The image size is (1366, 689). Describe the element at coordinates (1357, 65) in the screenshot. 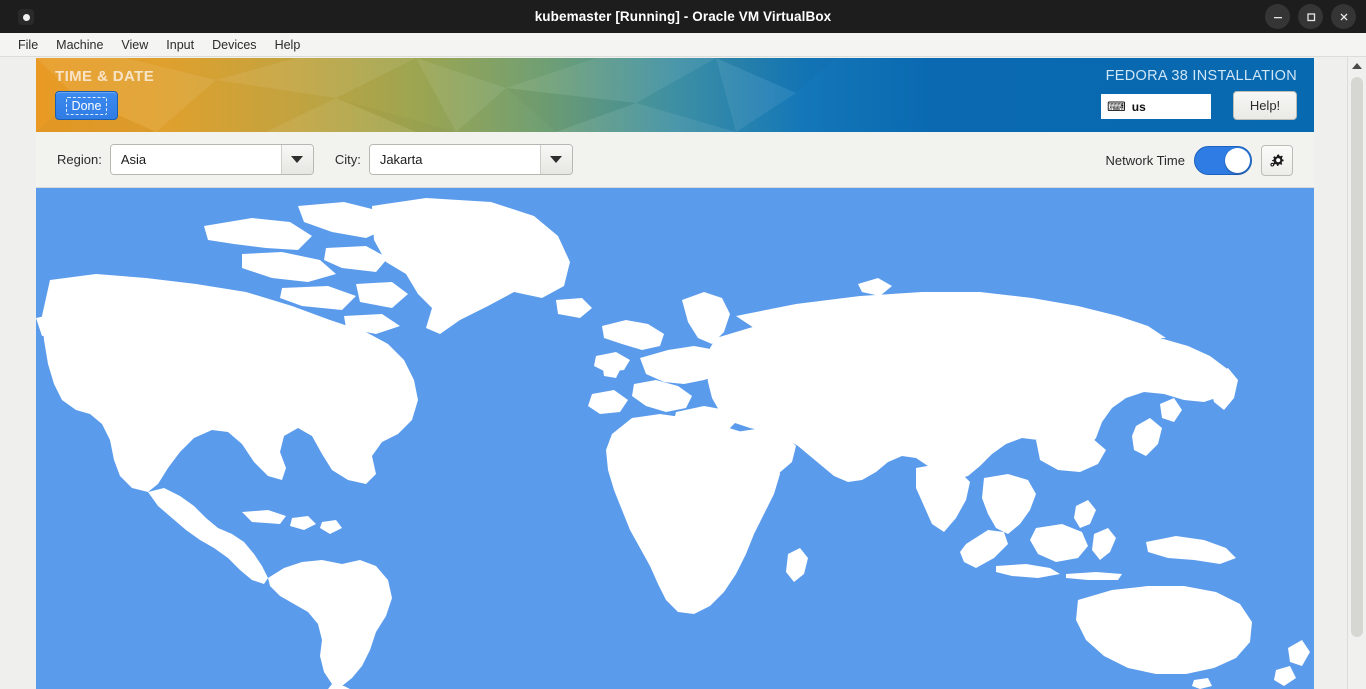

I see `scroll-up-arrow-icon` at that location.